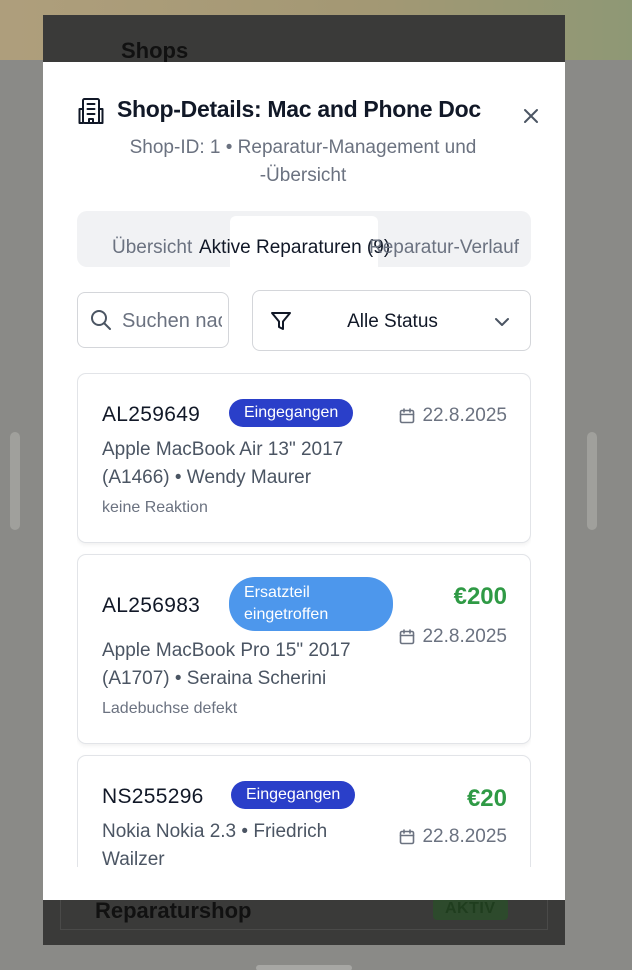 This screenshot has width=632, height=970. Describe the element at coordinates (294, 248) in the screenshot. I see `tab-active-repairs: Aktive Reparaturen (9)` at that location.